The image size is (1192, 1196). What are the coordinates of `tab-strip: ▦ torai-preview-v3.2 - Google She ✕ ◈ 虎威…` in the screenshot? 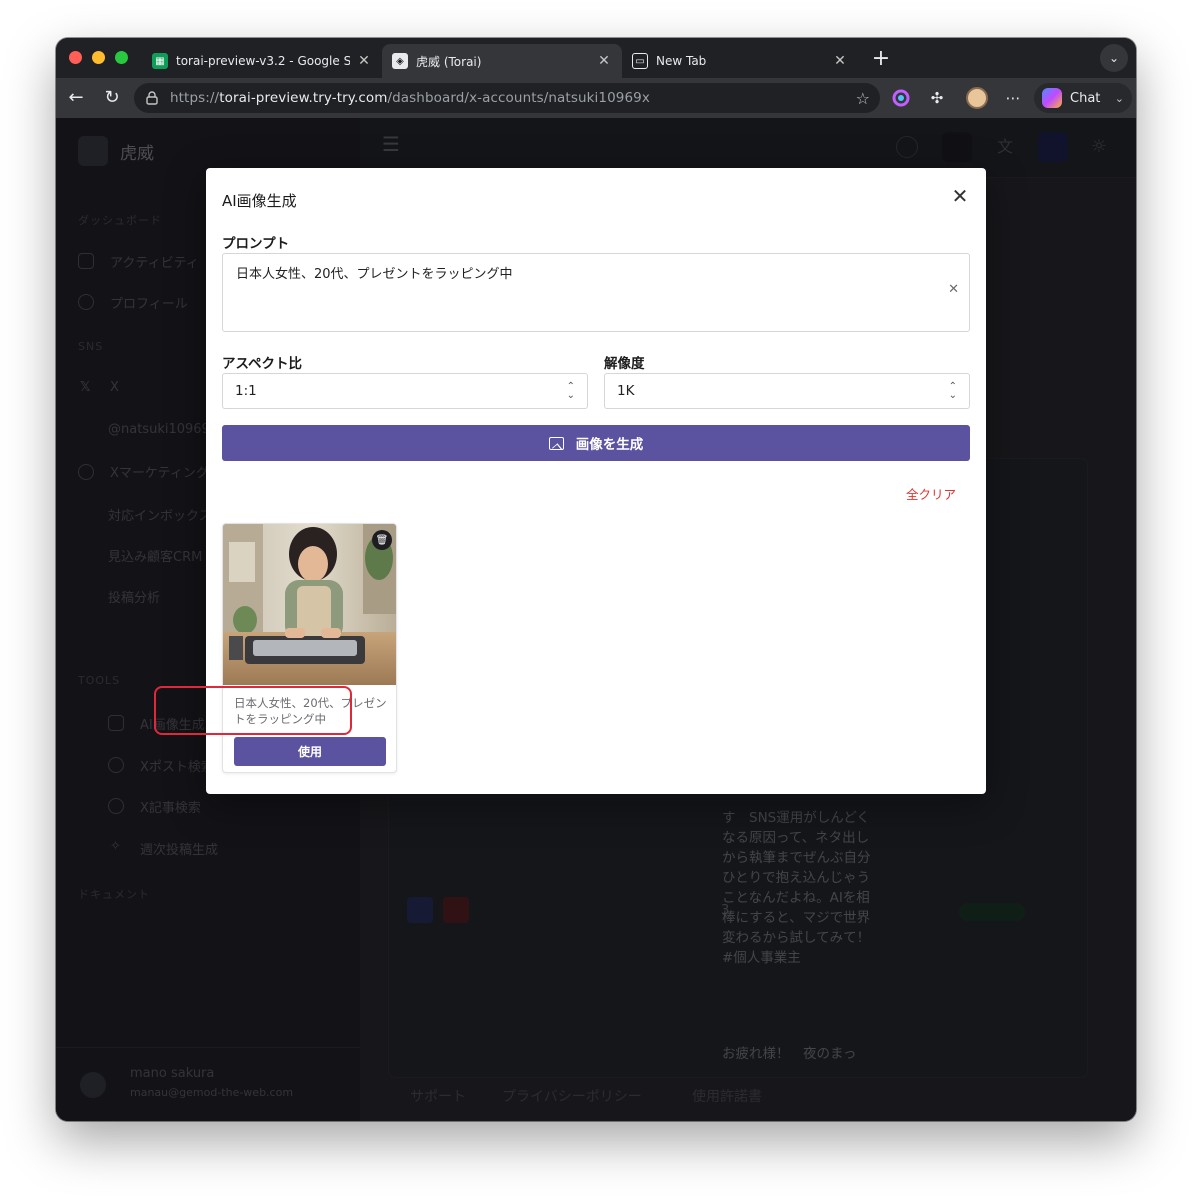 It's located at (596, 58).